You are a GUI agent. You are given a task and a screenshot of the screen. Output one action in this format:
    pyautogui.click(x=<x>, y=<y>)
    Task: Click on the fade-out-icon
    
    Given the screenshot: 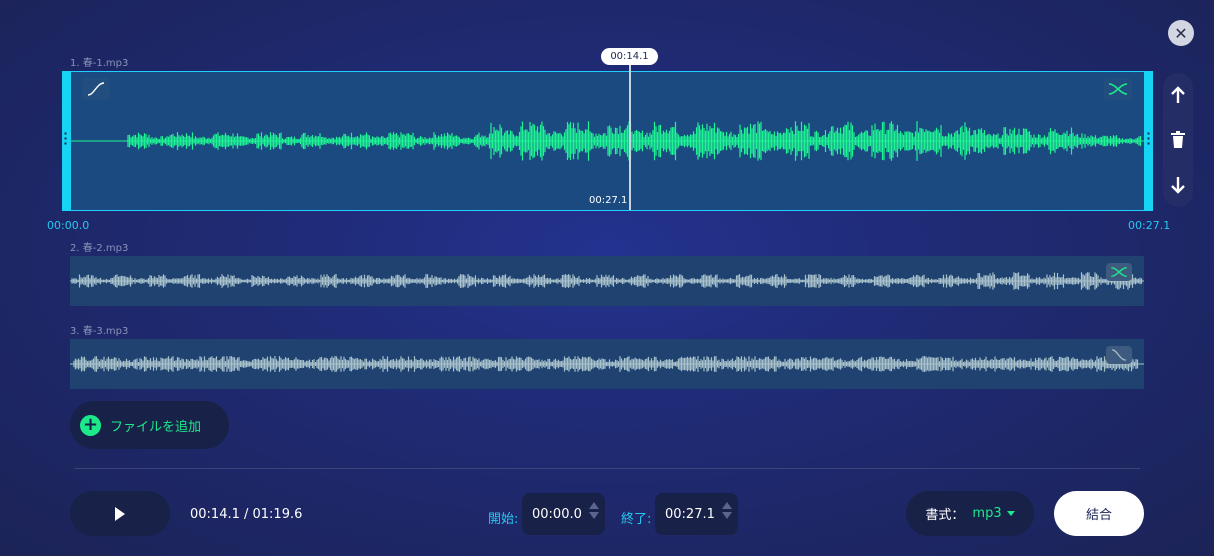 What is the action you would take?
    pyautogui.click(x=1119, y=355)
    